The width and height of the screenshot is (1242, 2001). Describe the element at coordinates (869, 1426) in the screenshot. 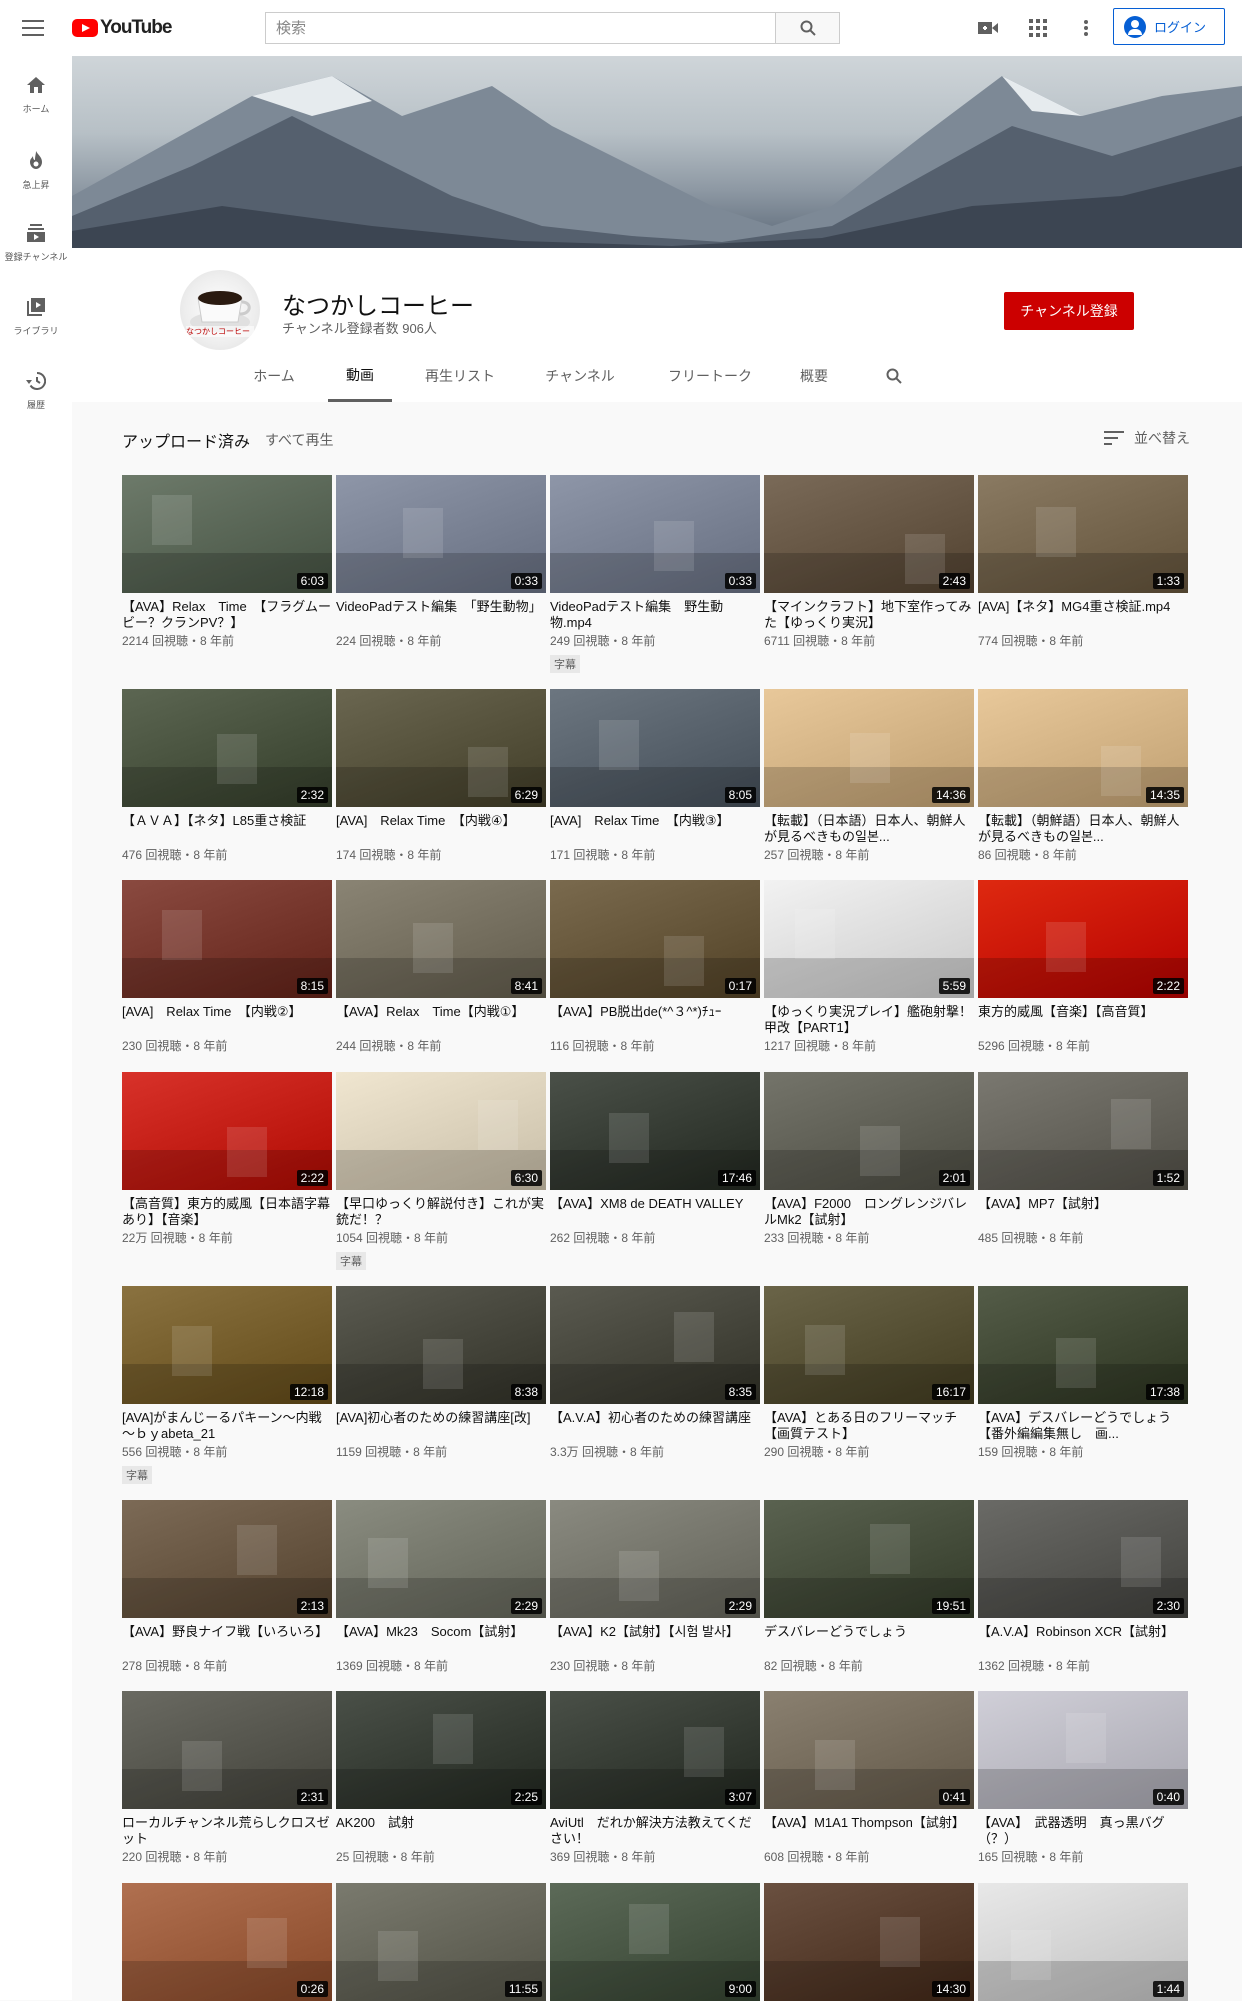

I see `video-title: 【AVA】とある日のフリーマッチ【画質テスト】` at that location.